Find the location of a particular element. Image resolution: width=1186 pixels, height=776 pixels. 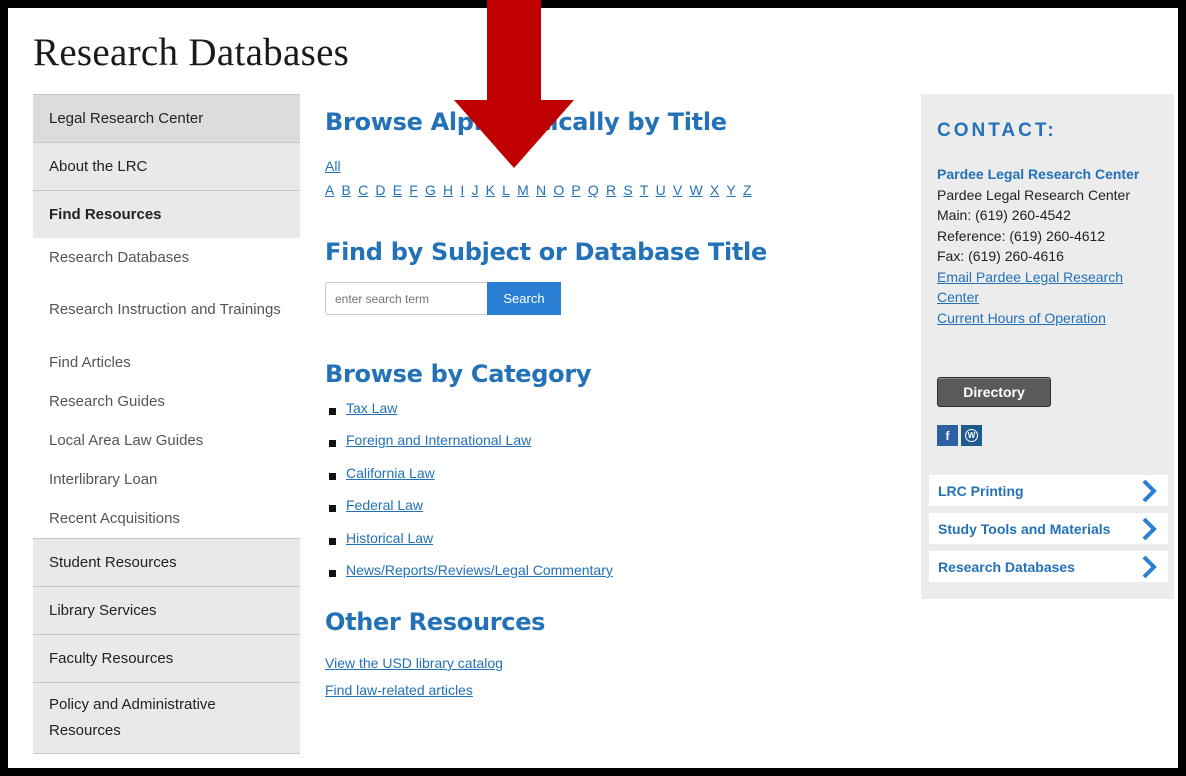

contact-org-link: Pardee Legal Research Center is located at coordinates (1052, 174).